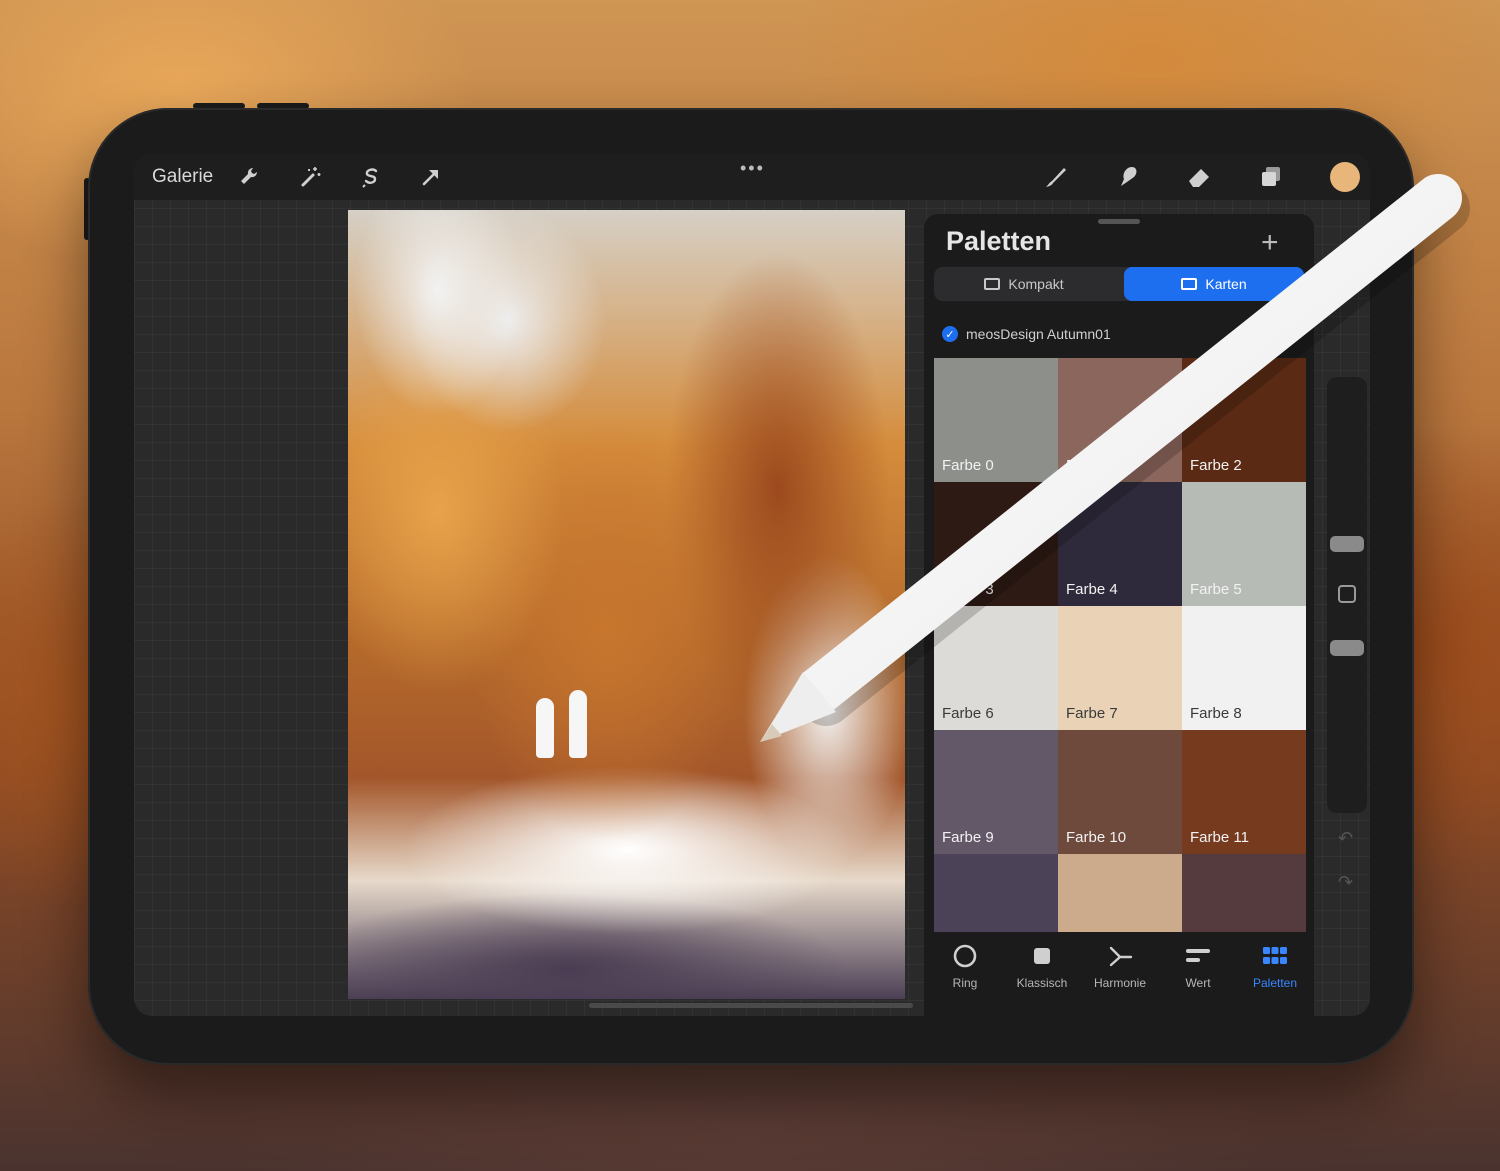  What do you see at coordinates (1055, 177) in the screenshot?
I see `brush-icon` at bounding box center [1055, 177].